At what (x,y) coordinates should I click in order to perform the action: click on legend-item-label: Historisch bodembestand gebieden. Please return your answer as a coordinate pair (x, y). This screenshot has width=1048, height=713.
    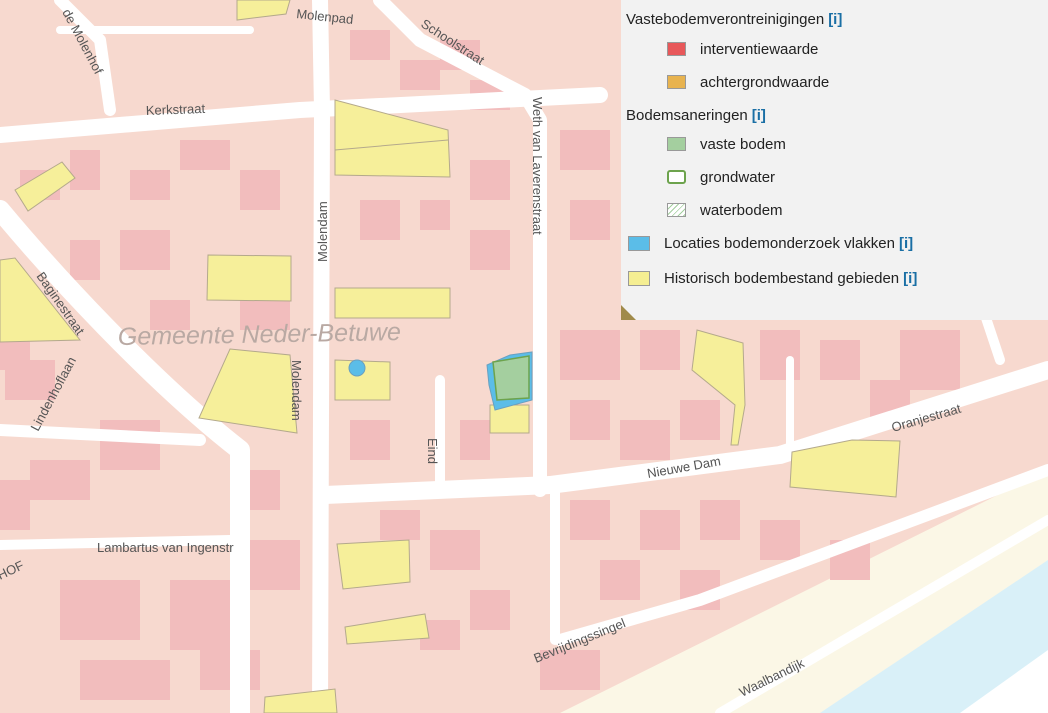
    Looking at the image, I should click on (782, 278).